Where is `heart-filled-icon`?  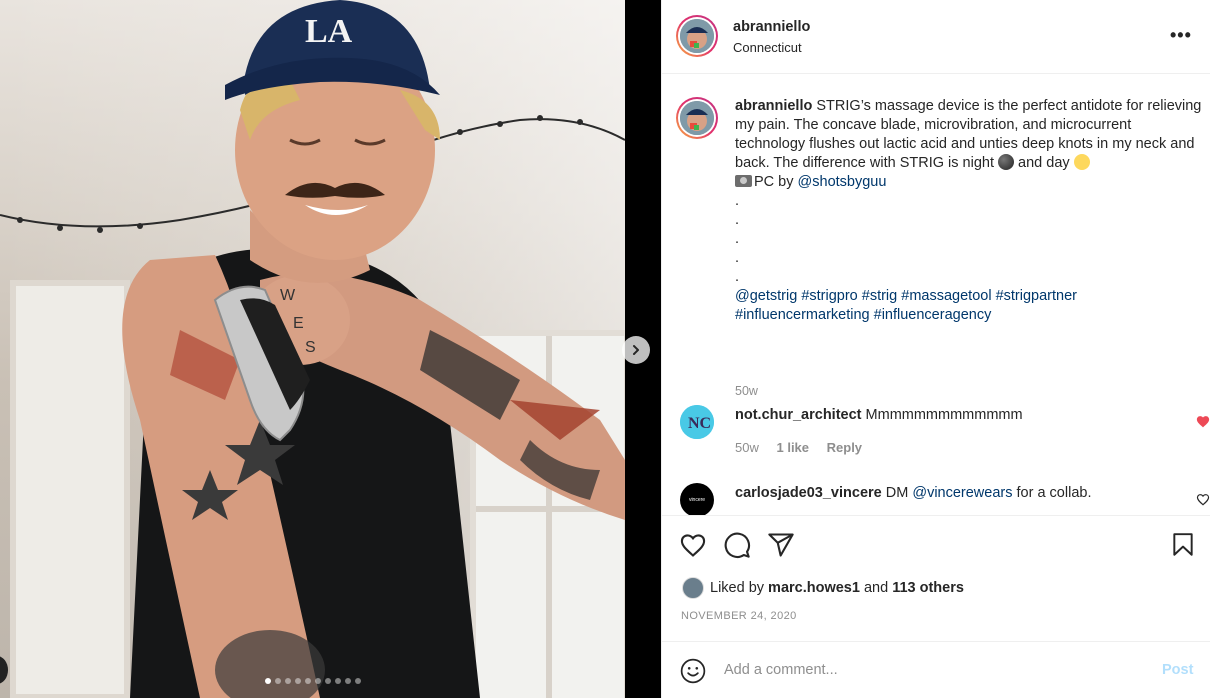 heart-filled-icon is located at coordinates (1203, 421).